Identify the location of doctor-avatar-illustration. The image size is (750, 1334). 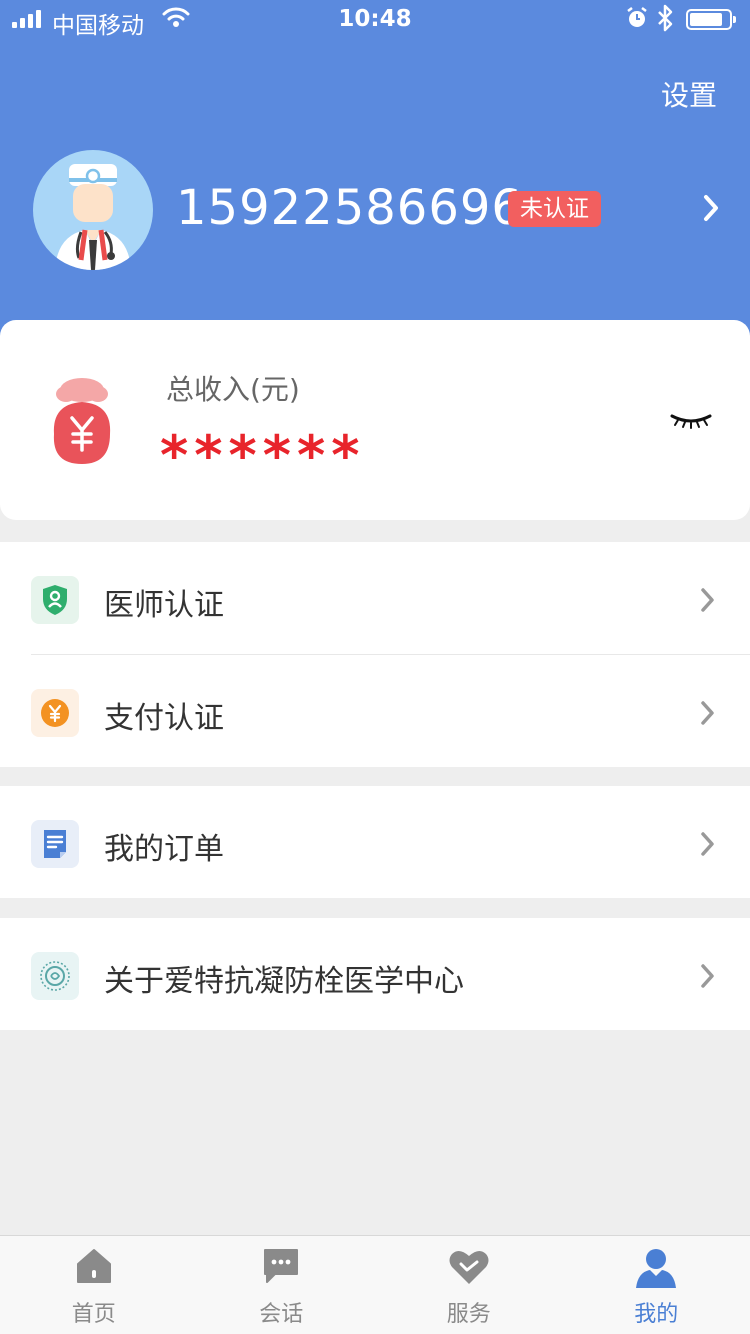
(93, 217).